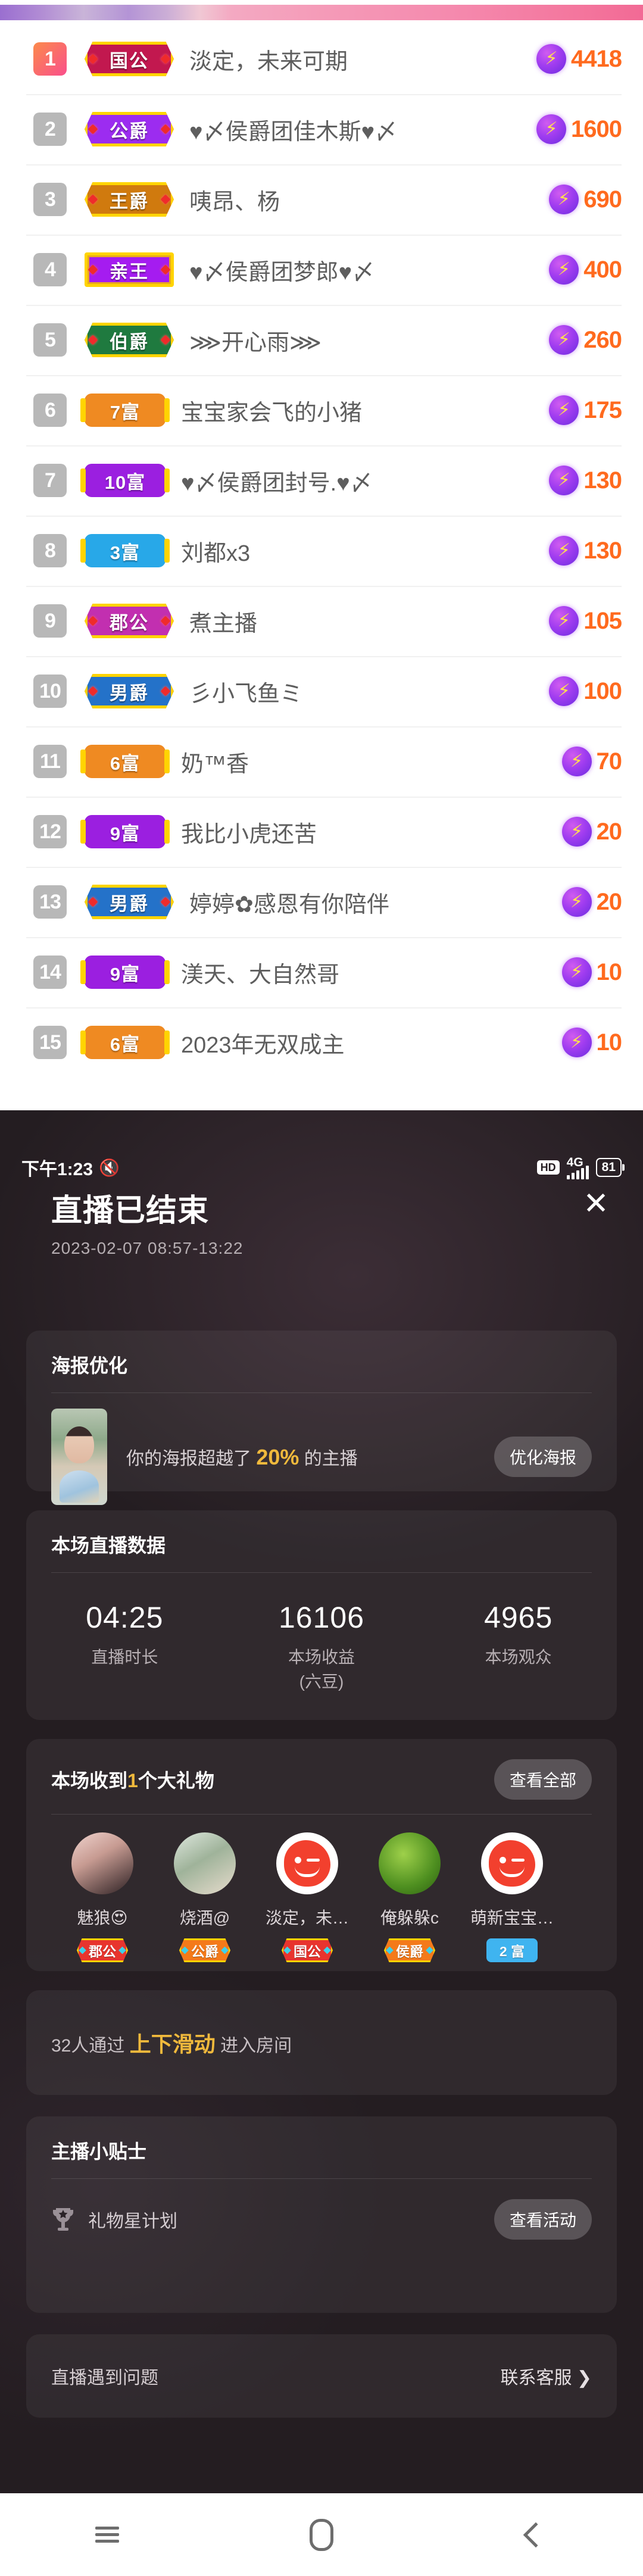 The image size is (643, 2576). I want to click on user-level-badge: 7富, so click(125, 410).